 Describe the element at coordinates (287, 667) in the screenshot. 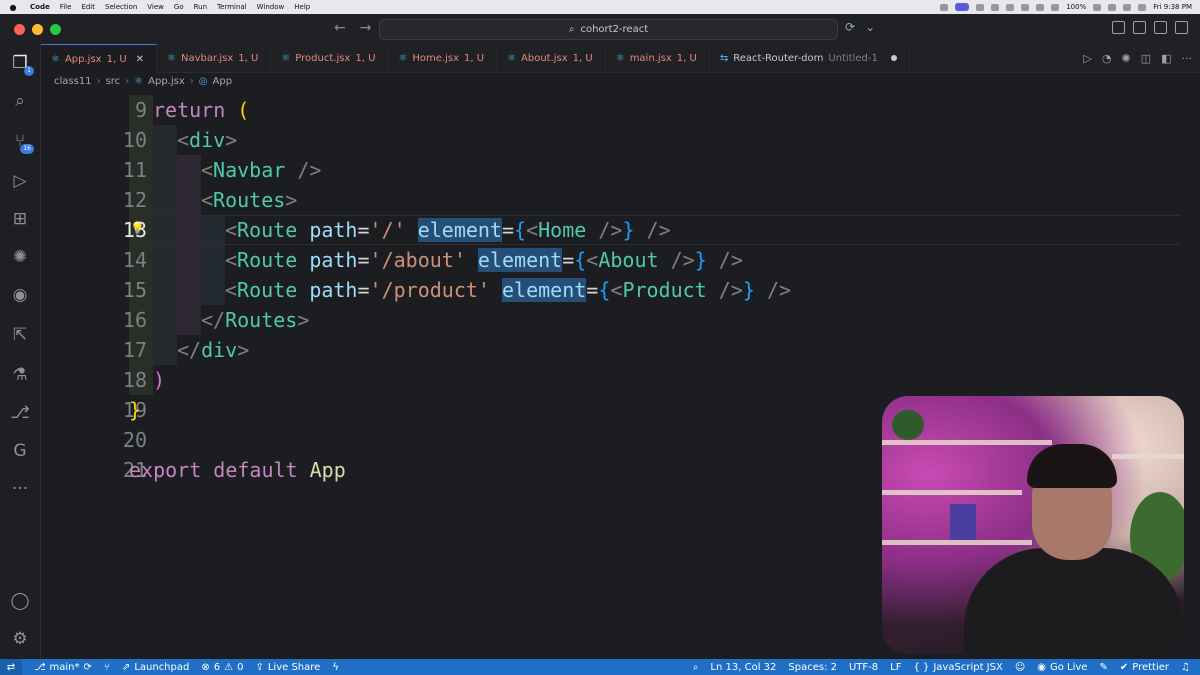

I see `live-share-status: ⇪ Live Share` at that location.